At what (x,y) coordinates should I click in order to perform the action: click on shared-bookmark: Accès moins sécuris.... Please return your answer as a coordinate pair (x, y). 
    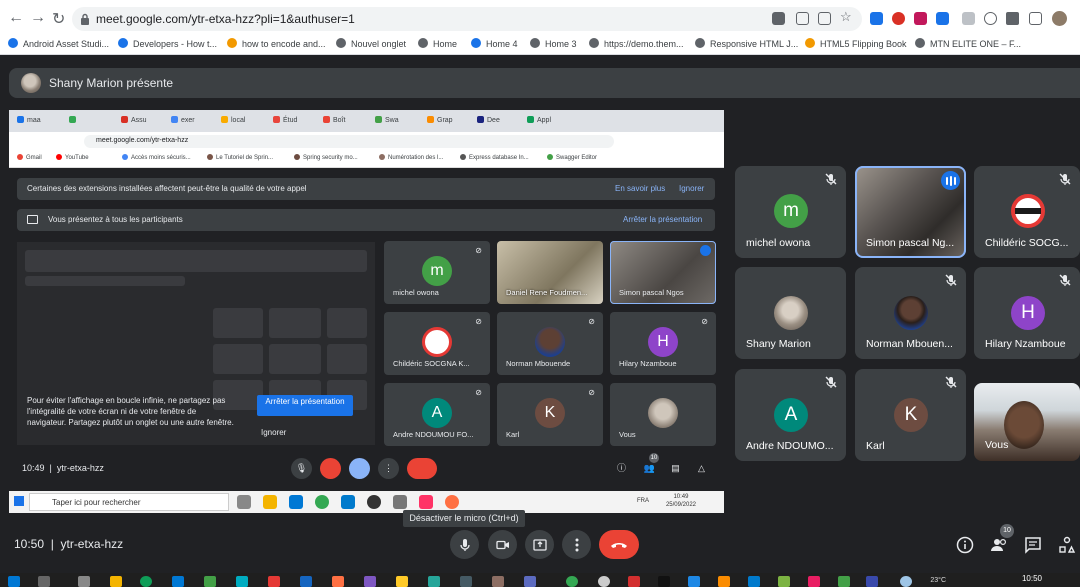
    Looking at the image, I should click on (156, 157).